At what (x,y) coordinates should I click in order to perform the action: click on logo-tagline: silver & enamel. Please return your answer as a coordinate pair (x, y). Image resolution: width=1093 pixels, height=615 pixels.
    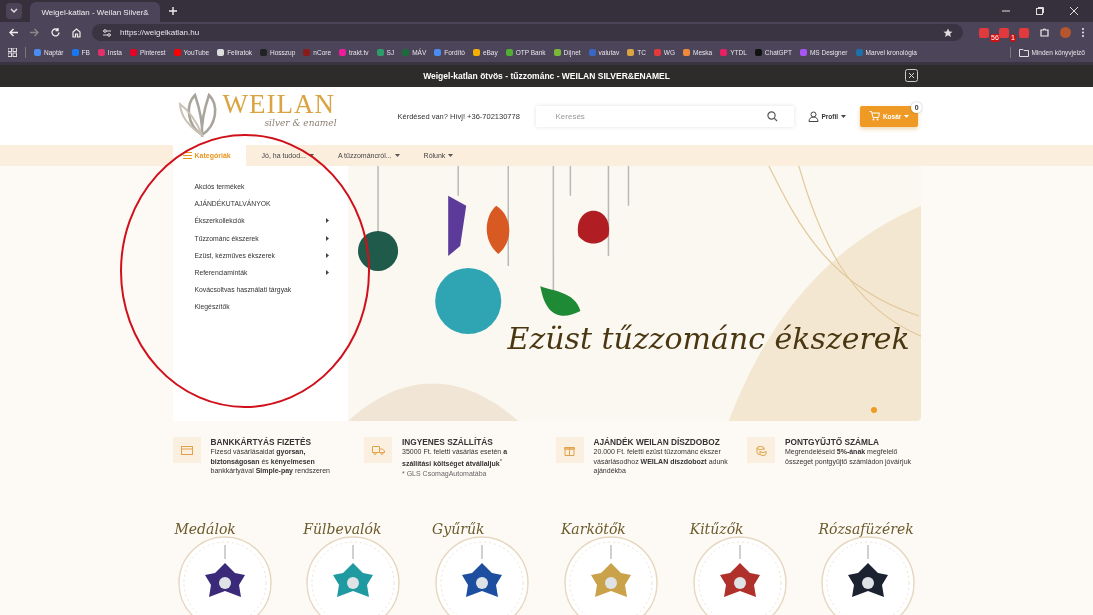
    Looking at the image, I should click on (300, 123).